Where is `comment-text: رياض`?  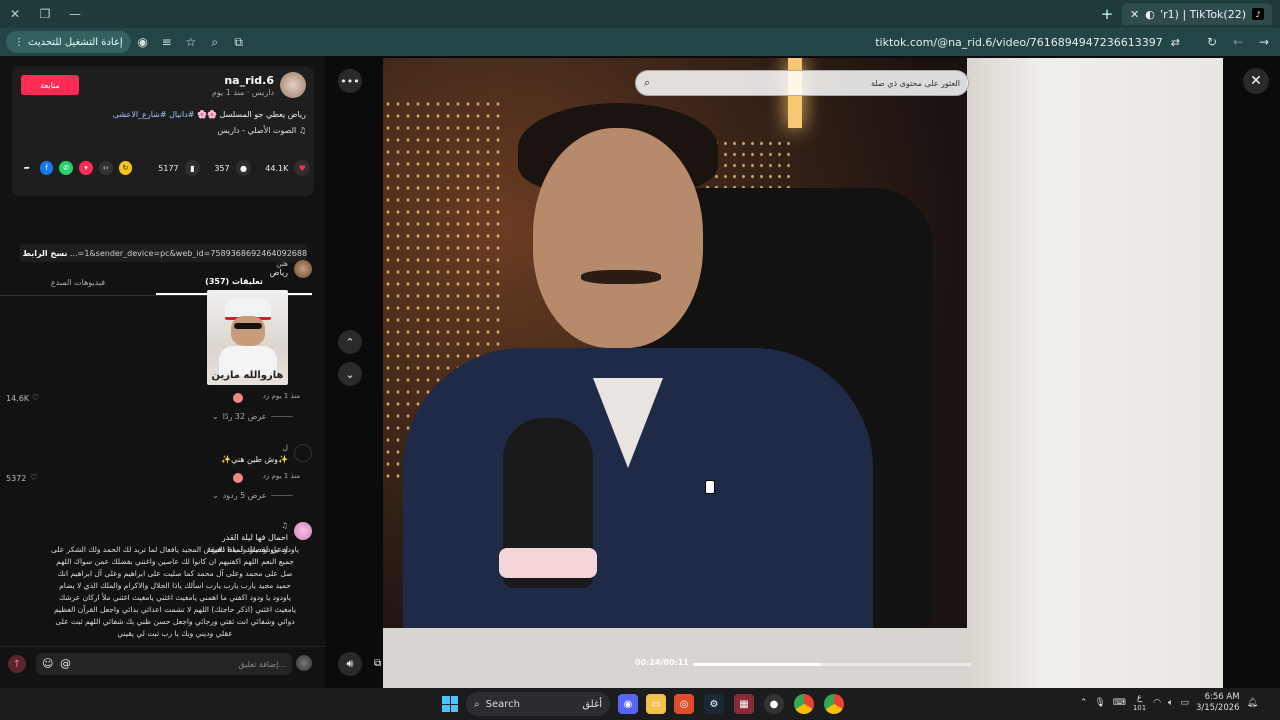 comment-text: رياض is located at coordinates (278, 272).